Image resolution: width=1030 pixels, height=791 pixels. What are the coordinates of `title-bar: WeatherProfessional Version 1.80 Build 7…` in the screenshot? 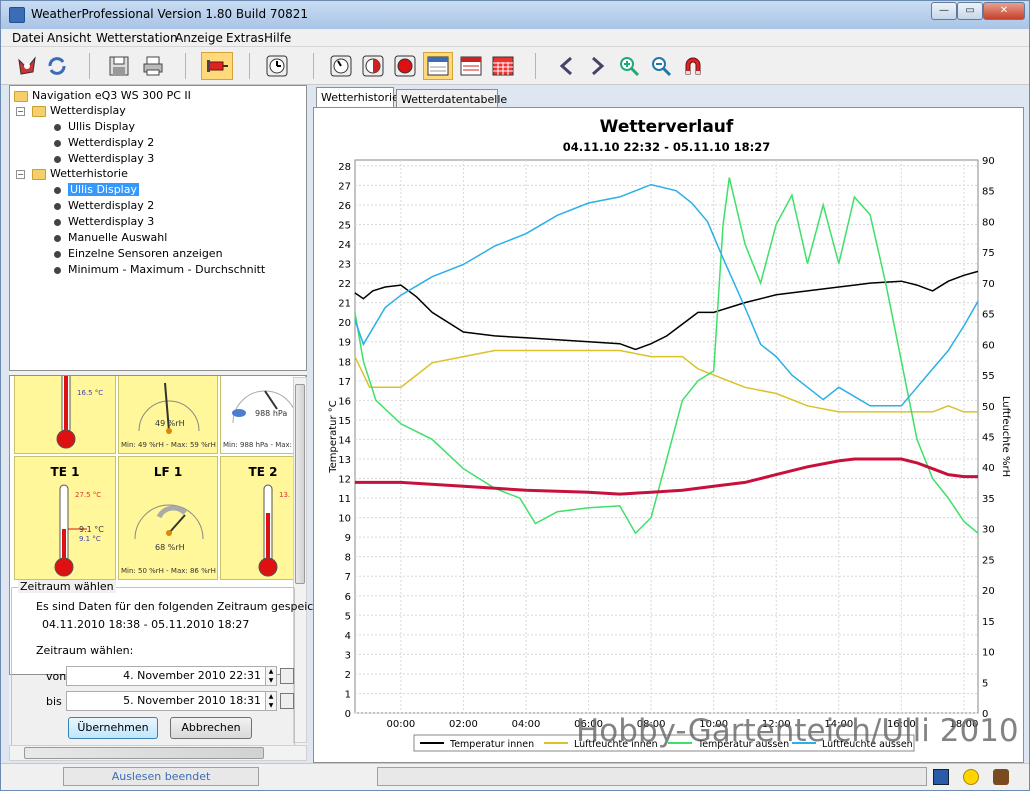 It's located at (515, 15).